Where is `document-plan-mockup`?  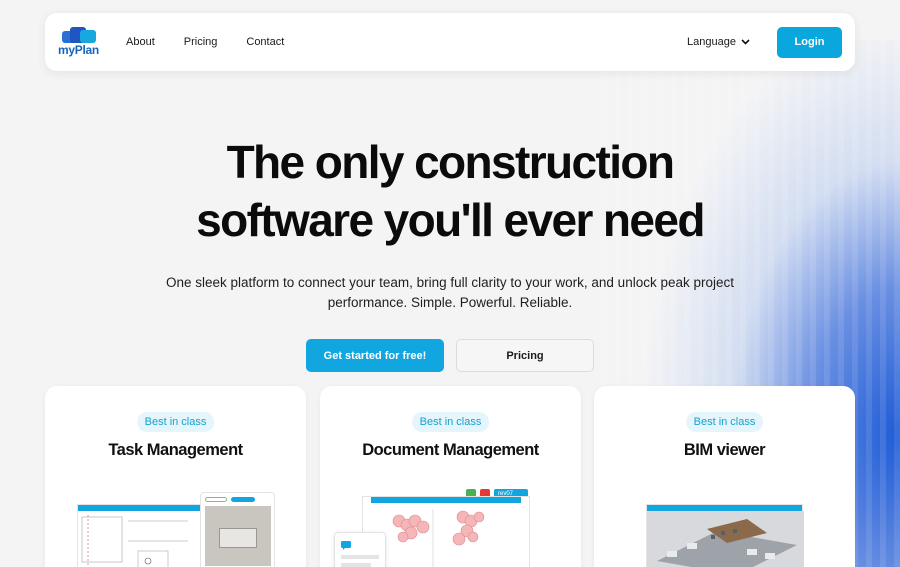 document-plan-mockup is located at coordinates (446, 531).